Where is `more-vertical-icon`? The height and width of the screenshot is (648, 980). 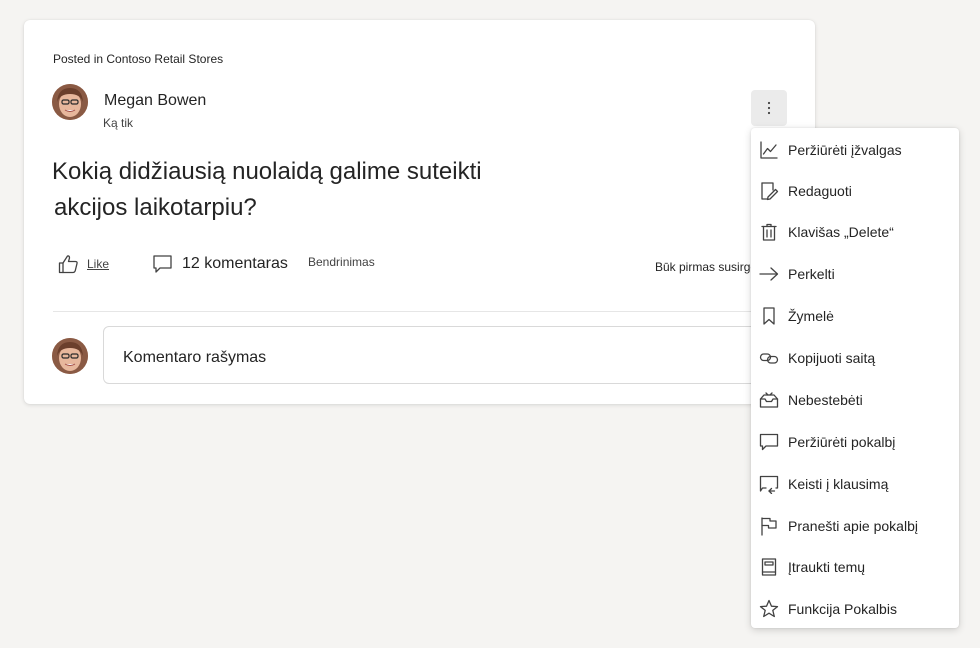 more-vertical-icon is located at coordinates (769, 108).